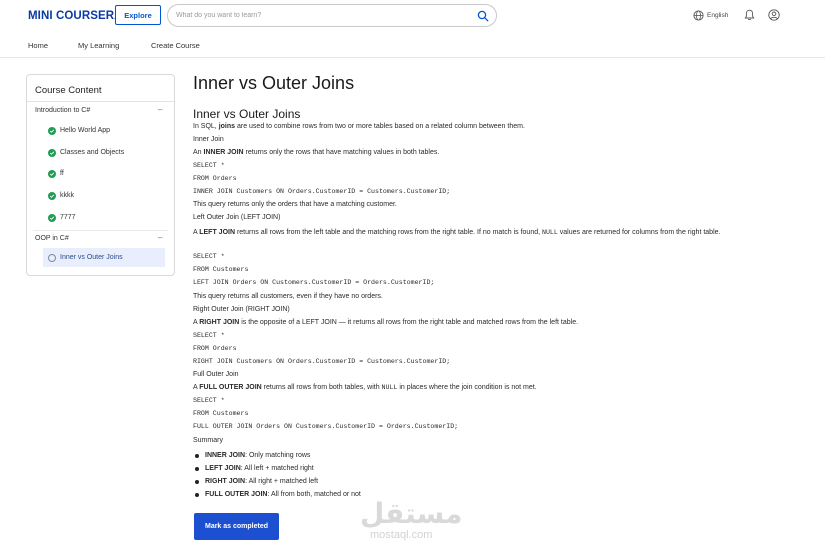 This screenshot has height=557, width=825. Describe the element at coordinates (718, 15) in the screenshot. I see `language-label: English` at that location.